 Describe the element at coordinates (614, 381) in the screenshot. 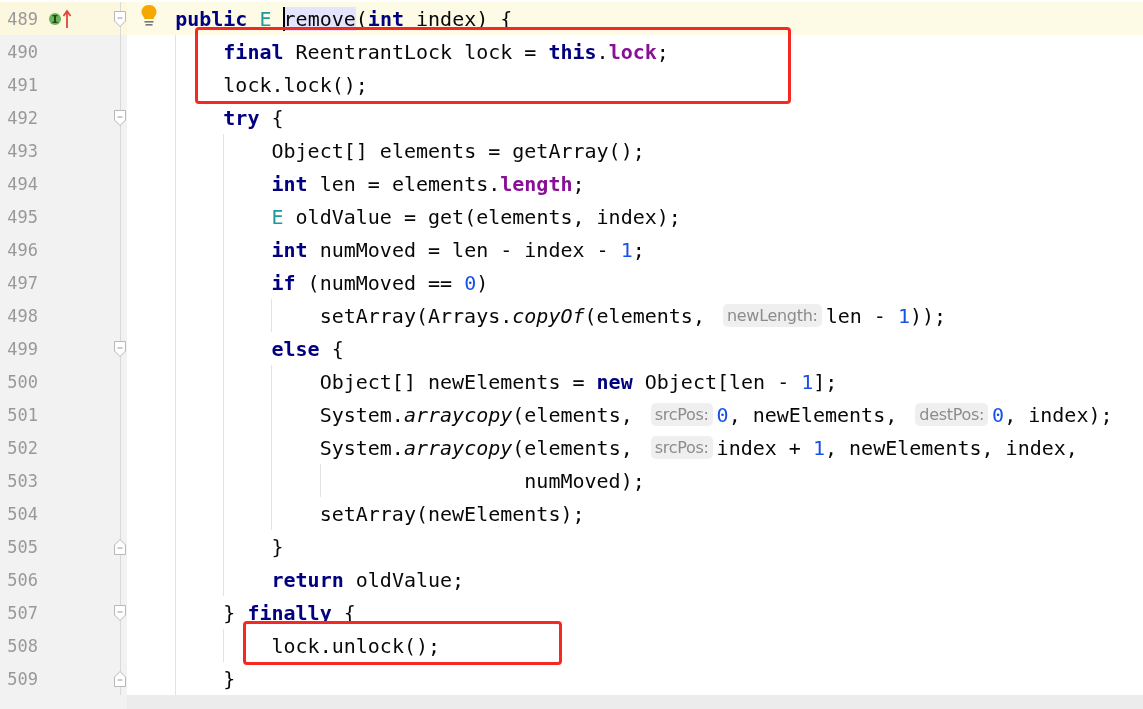

I see `code-keyword: new` at that location.